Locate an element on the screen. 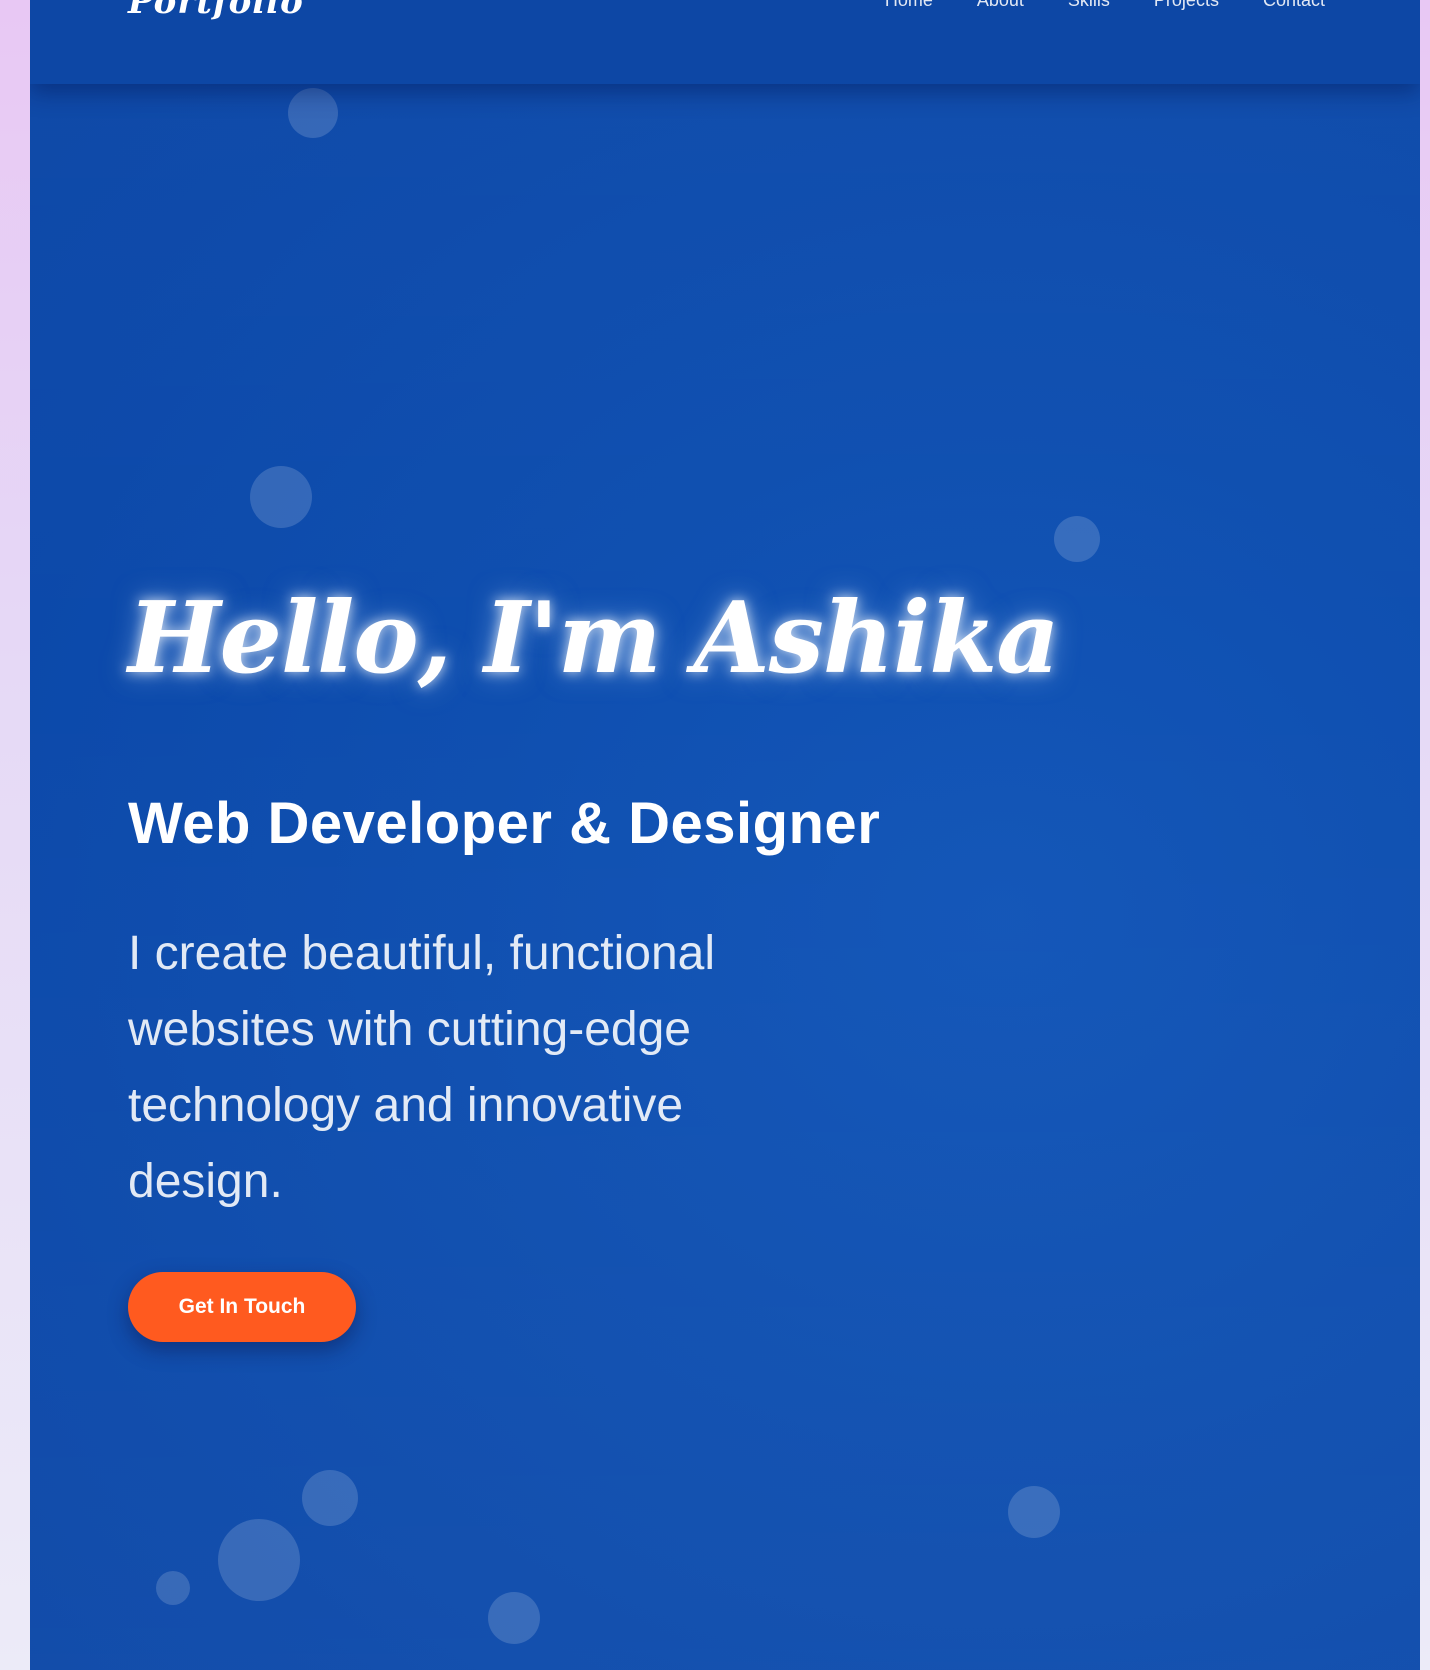 Image resolution: width=1430 pixels, height=1670 pixels. nav-link-contact: Contact is located at coordinates (1294, 5).